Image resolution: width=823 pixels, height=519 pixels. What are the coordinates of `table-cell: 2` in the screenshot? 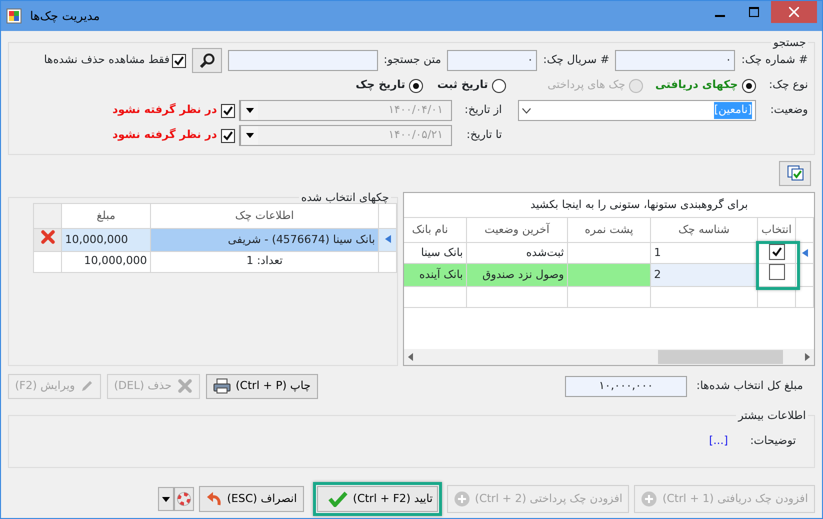 It's located at (704, 275).